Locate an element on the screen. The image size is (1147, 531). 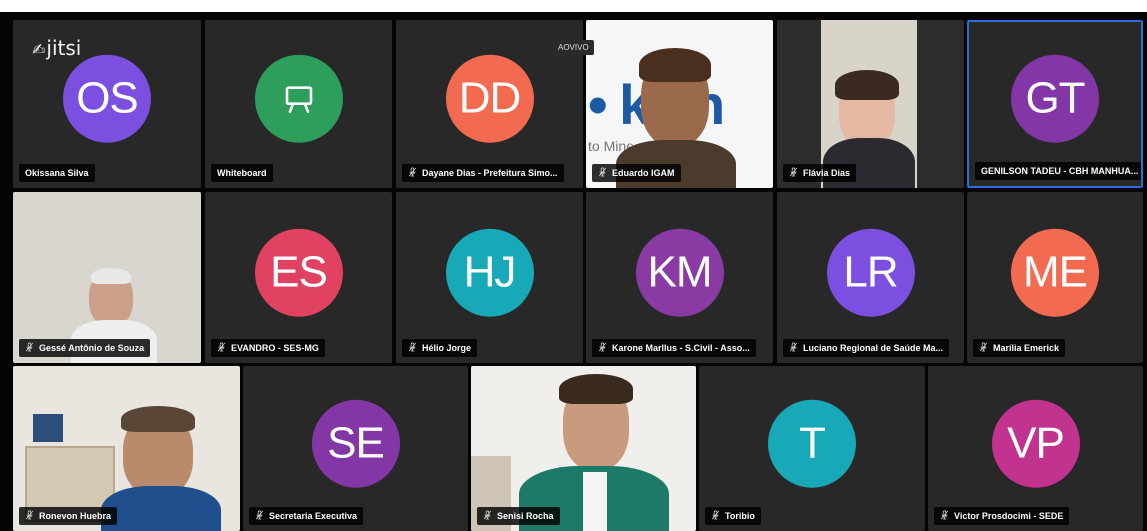
jitsi-logo: ✍jitsi is located at coordinates (56, 48).